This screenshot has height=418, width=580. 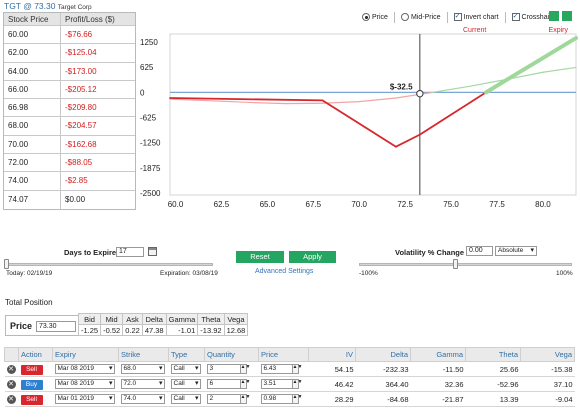 I want to click on mid-price-radio: Mid-Price, so click(x=420, y=17).